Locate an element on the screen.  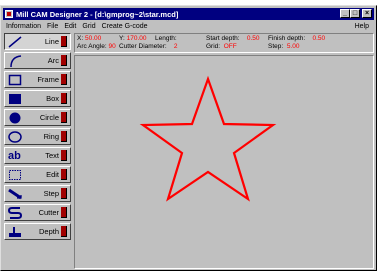
maximize-button: □ is located at coordinates (355, 13).